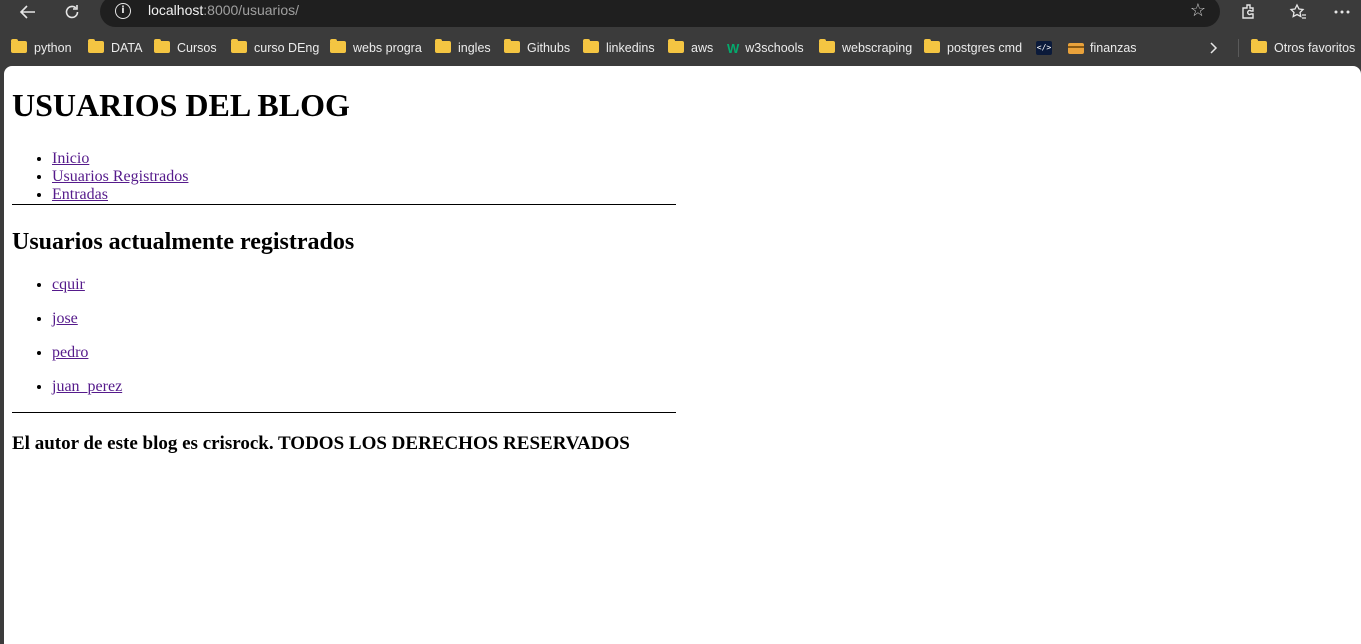 Image resolution: width=1361 pixels, height=644 pixels. Describe the element at coordinates (287, 48) in the screenshot. I see `bookmark-label: curso DEng` at that location.